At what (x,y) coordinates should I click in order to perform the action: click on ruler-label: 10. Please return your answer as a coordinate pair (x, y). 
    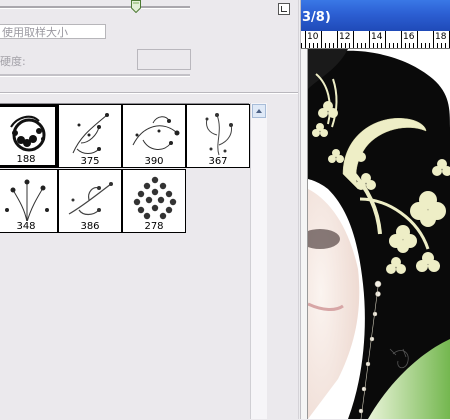
    Looking at the image, I should click on (313, 37).